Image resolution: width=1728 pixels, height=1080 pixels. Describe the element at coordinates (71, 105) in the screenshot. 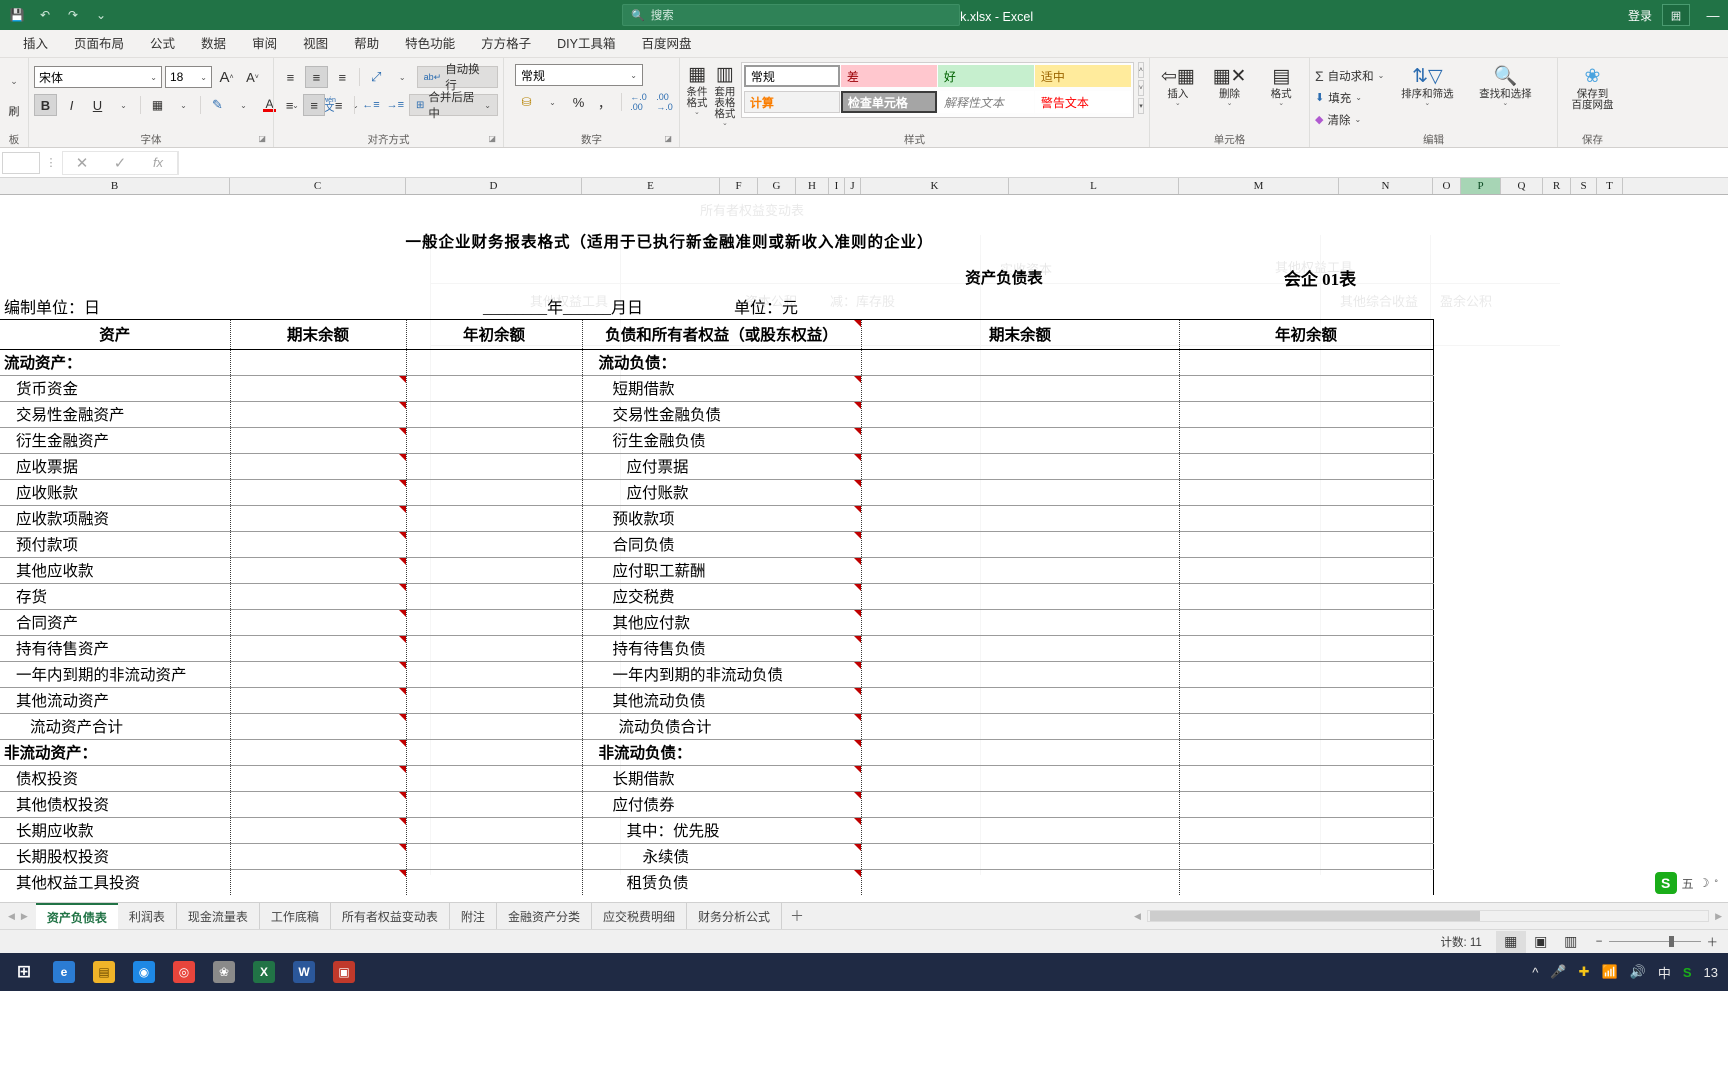

I see `italic-button: I` at that location.